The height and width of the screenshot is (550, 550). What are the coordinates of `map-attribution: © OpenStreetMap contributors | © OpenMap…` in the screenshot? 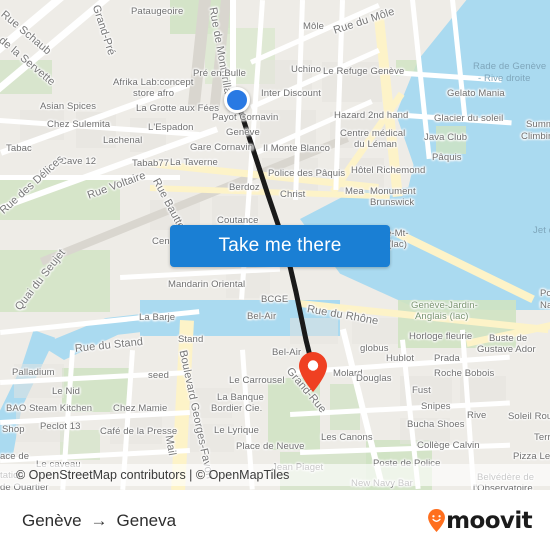 It's located at (275, 475).